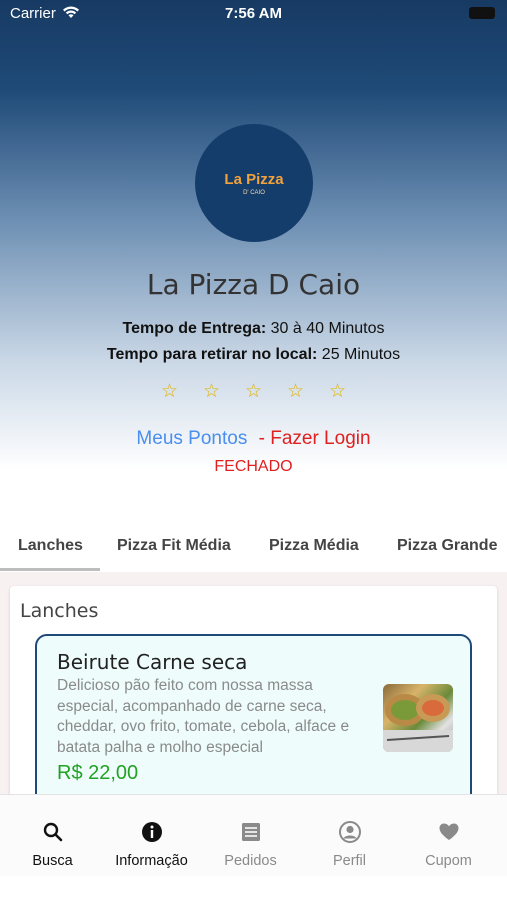 This screenshot has height=900, width=507. I want to click on rating-stars: ☆ ☆ ☆ ☆ ☆, so click(253, 391).